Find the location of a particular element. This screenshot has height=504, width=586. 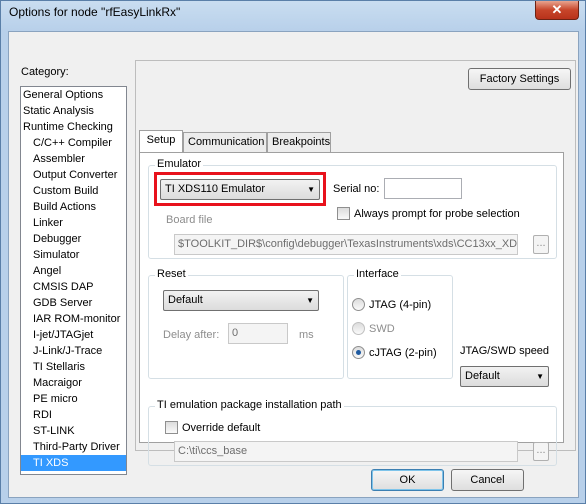

category-item-j-link-j-trace: J-Link/J-Trace is located at coordinates (73, 351).